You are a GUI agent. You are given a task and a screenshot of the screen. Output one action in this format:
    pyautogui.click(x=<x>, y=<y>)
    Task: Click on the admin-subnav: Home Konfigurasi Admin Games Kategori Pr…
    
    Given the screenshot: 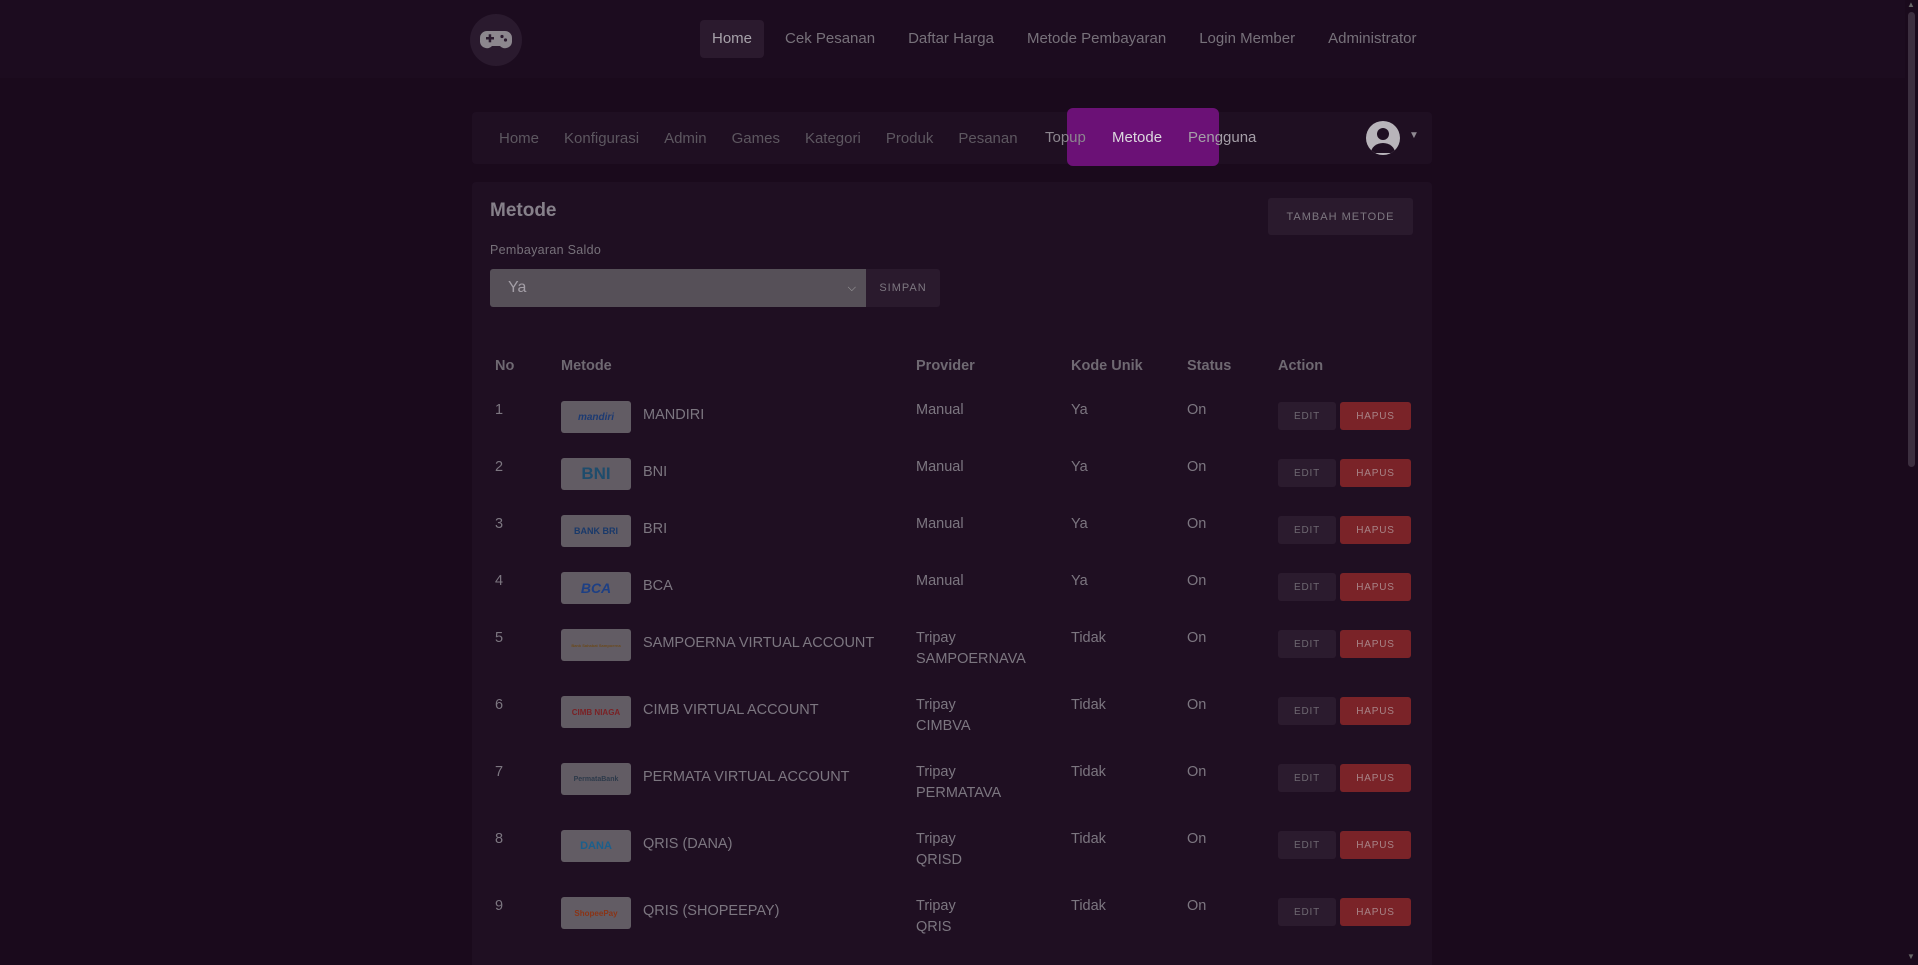 What is the action you would take?
    pyautogui.click(x=952, y=138)
    